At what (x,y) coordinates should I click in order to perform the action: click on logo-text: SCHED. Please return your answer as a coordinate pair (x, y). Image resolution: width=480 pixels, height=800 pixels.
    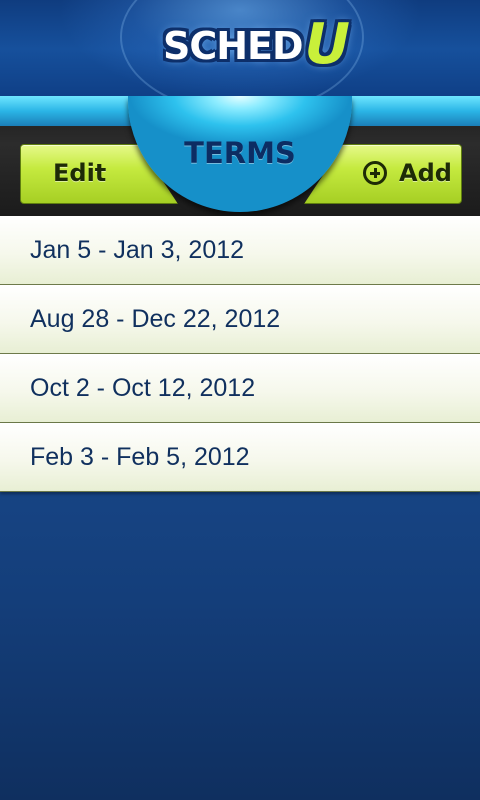
    Looking at the image, I should click on (233, 46).